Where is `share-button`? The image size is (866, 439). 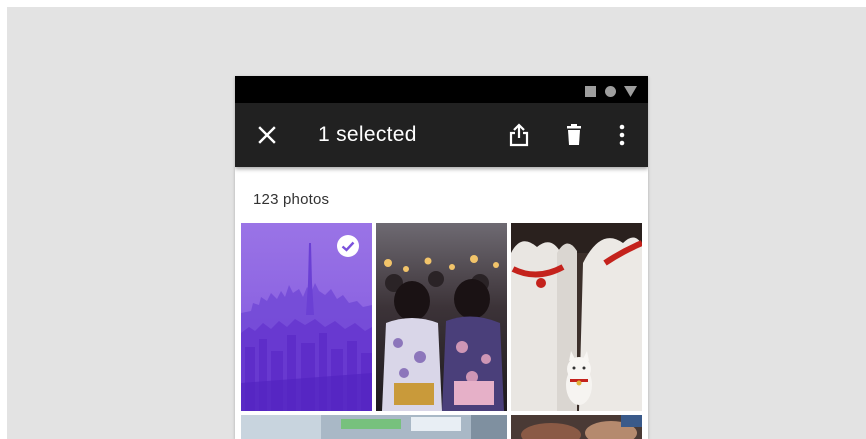 share-button is located at coordinates (519, 135).